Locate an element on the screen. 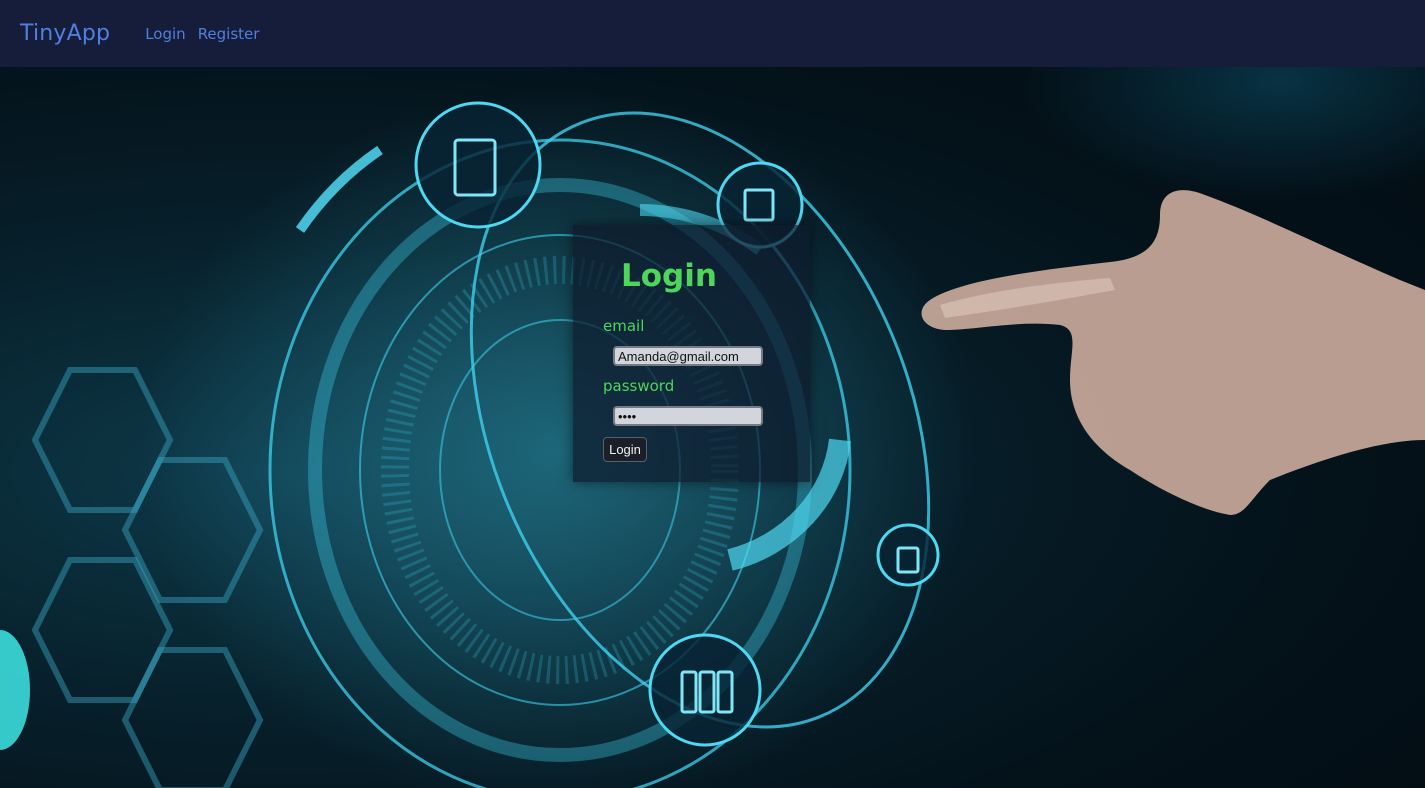  email-label: email is located at coordinates (624, 326).